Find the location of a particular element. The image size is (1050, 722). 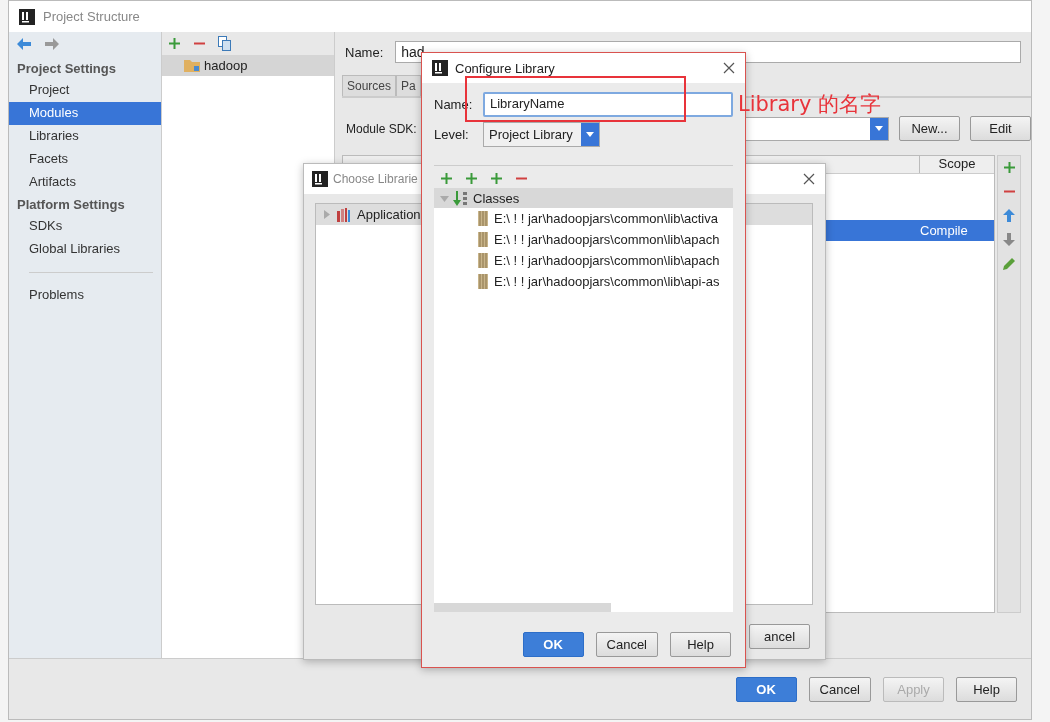

horizontal-scrollbar is located at coordinates (522, 607).